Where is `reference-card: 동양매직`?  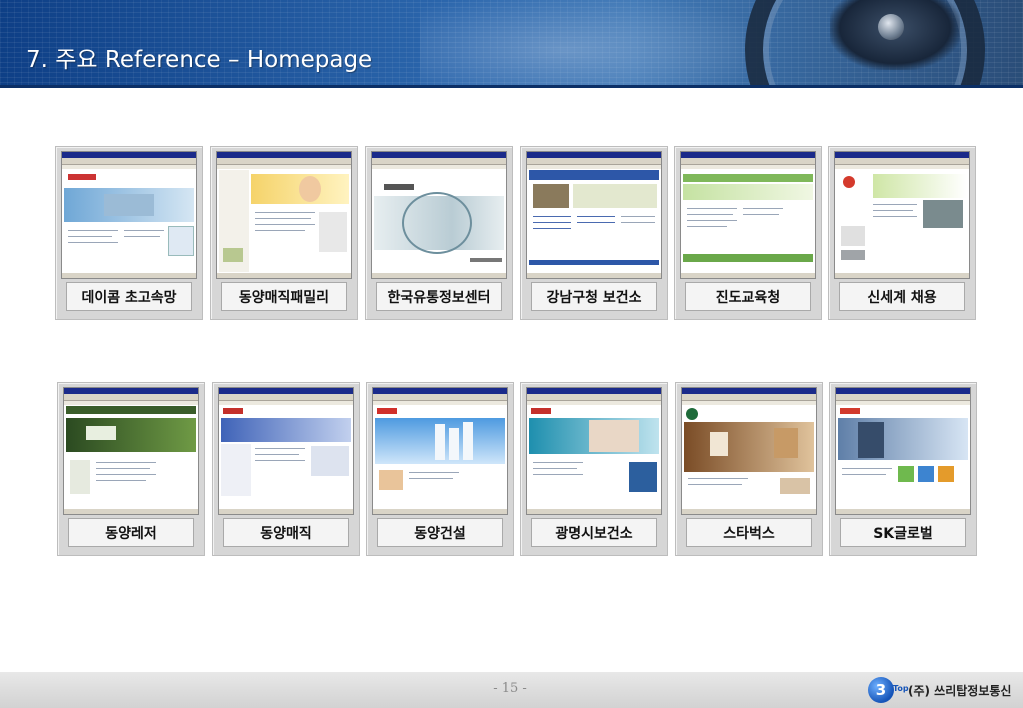
reference-card: 동양매직 is located at coordinates (286, 469).